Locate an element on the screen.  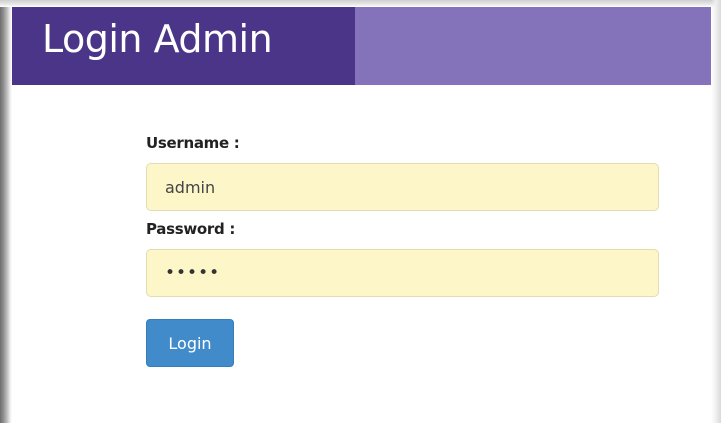
username-input is located at coordinates (402, 187).